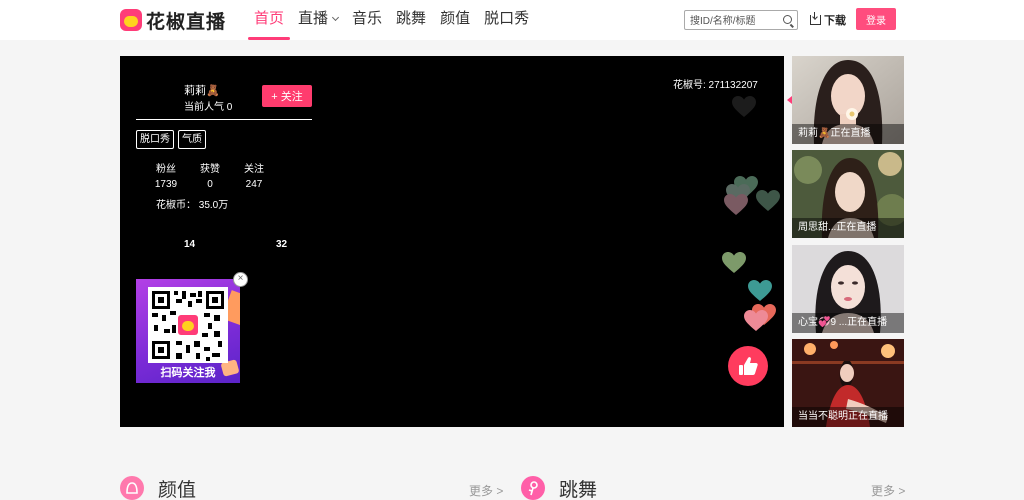  Describe the element at coordinates (132, 488) in the screenshot. I see `beauty-icon` at that location.